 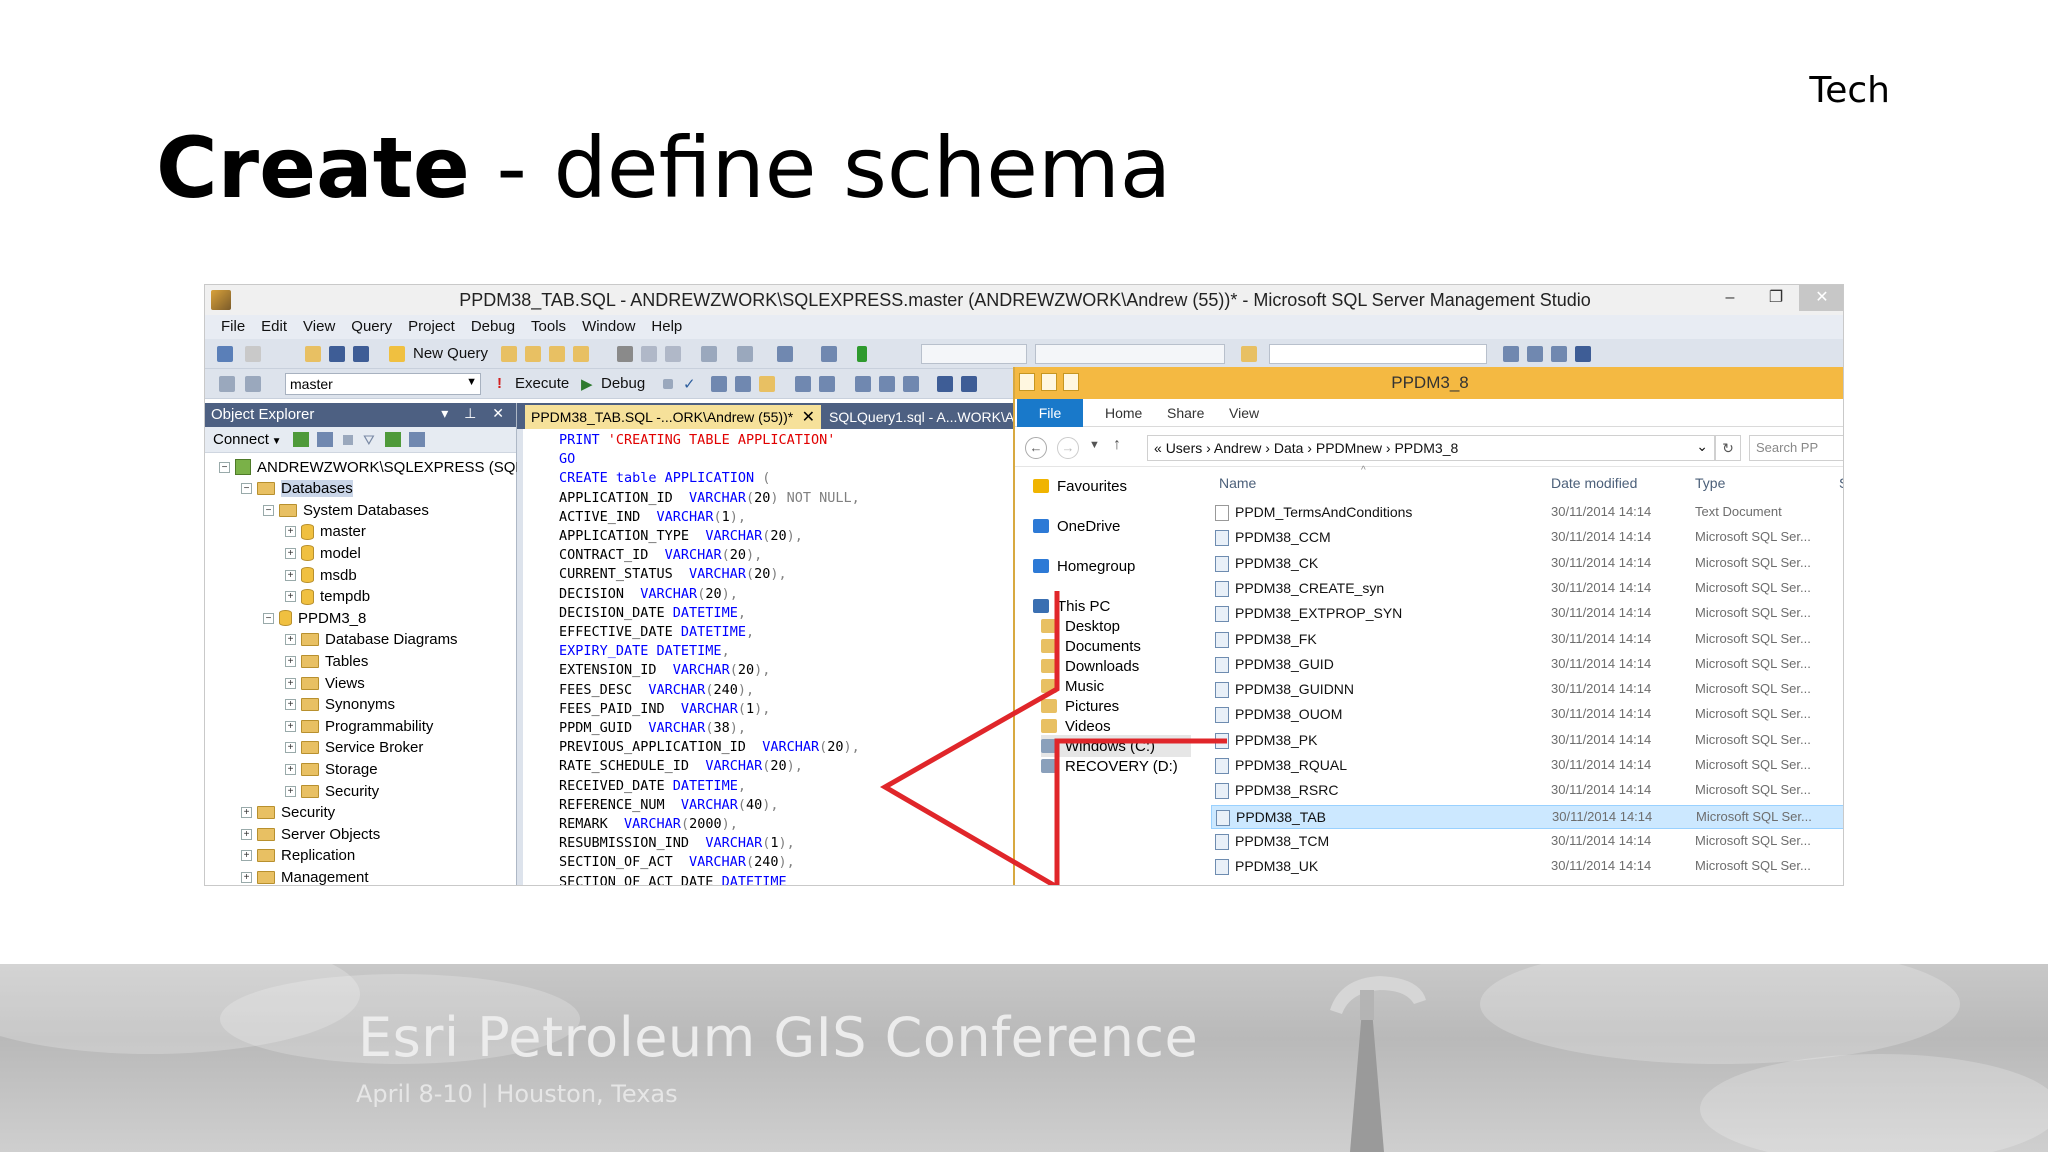 What do you see at coordinates (778, 1037) in the screenshot?
I see `conference-title: Esri Petroleum GIS Conference` at bounding box center [778, 1037].